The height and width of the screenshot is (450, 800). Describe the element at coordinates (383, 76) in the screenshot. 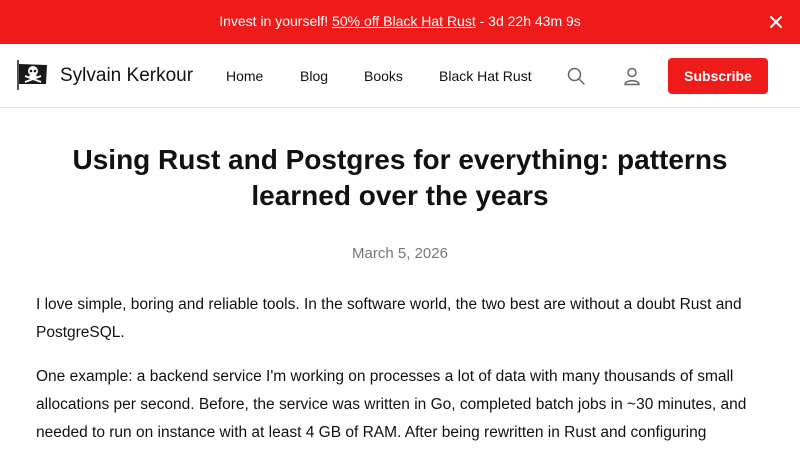

I see `nav-link-books: Books` at that location.